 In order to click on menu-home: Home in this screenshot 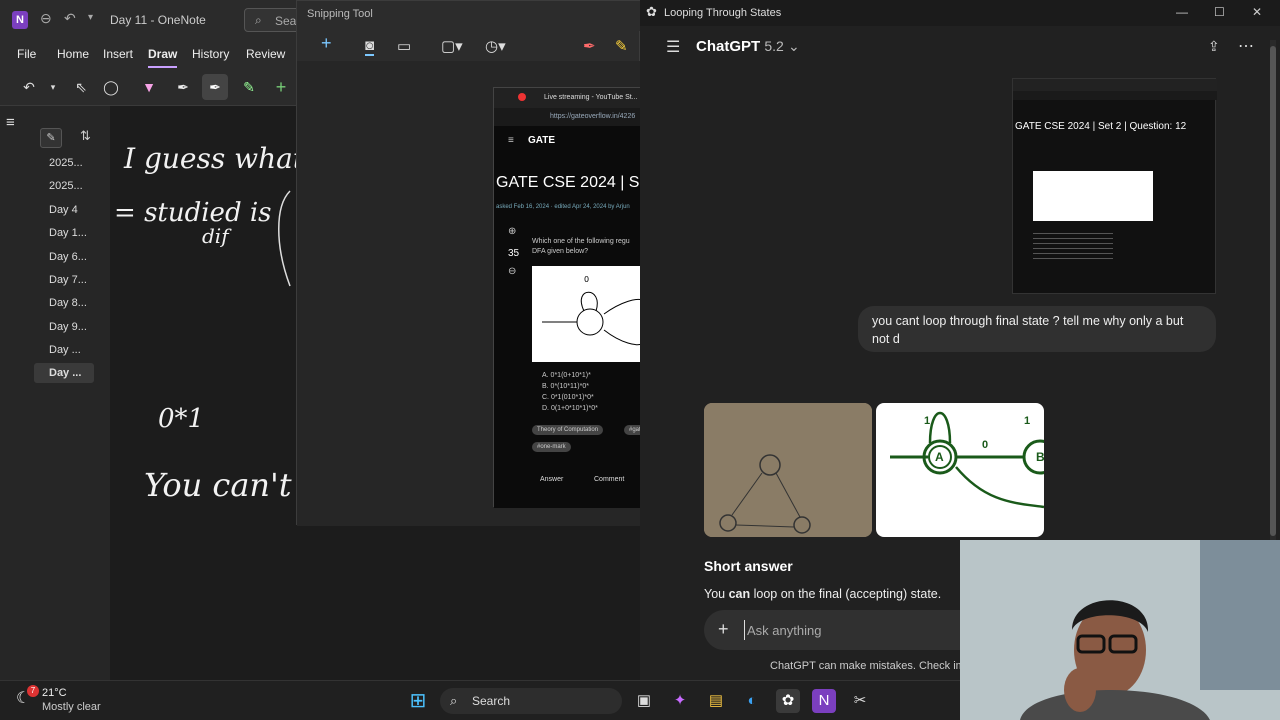, I will do `click(73, 54)`.